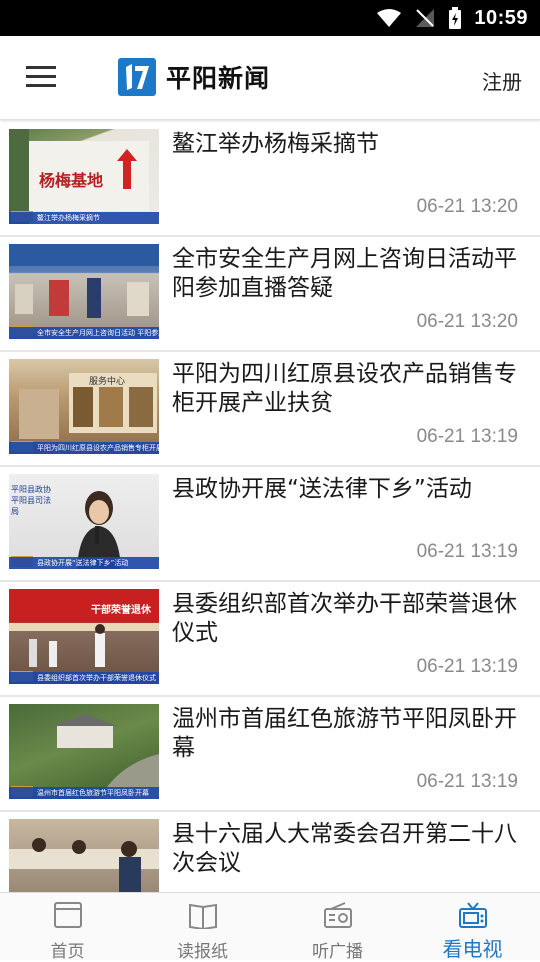 This screenshot has height=962, width=540. Describe the element at coordinates (67, 915) in the screenshot. I see `home-icon` at that location.